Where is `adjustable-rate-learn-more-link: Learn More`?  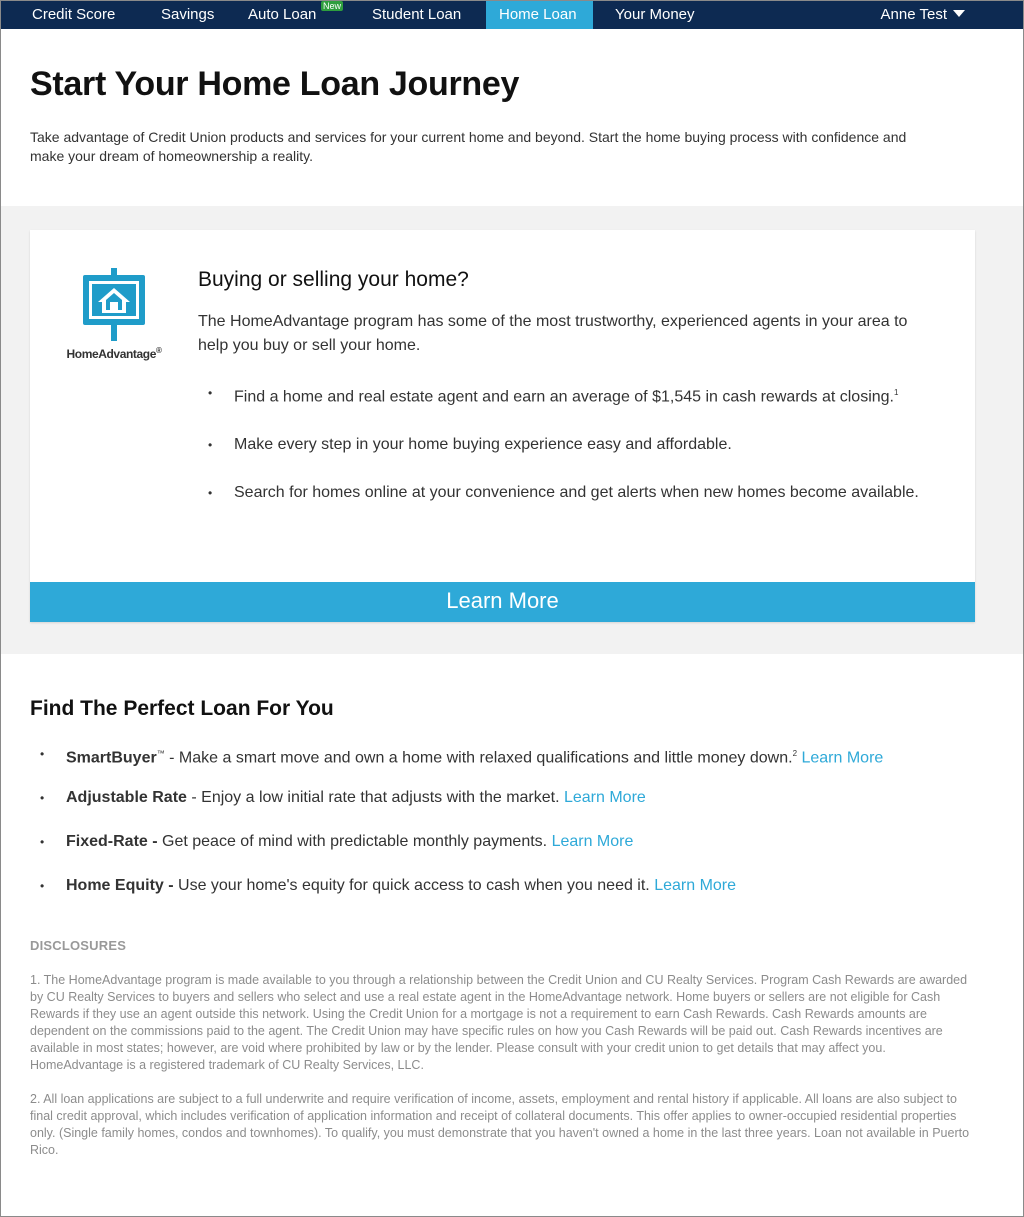 adjustable-rate-learn-more-link: Learn More is located at coordinates (605, 797).